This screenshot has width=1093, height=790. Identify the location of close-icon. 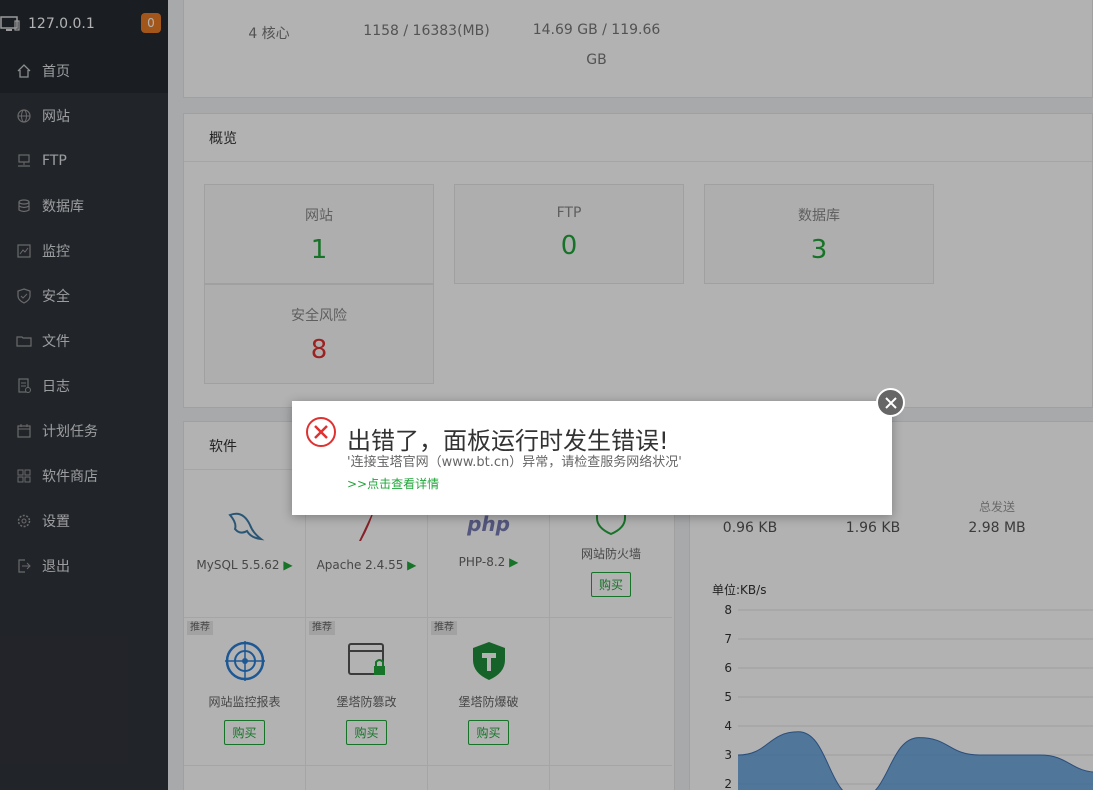
(890, 402).